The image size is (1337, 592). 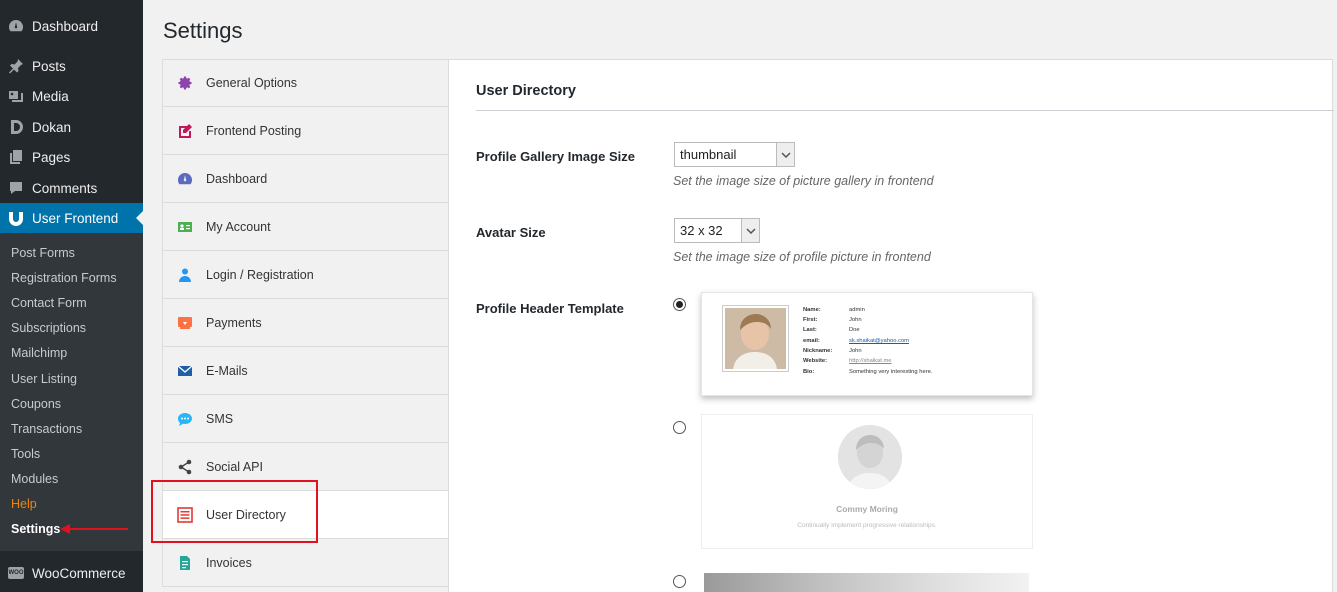 What do you see at coordinates (50, 96) in the screenshot?
I see `menu-item-label: Media` at bounding box center [50, 96].